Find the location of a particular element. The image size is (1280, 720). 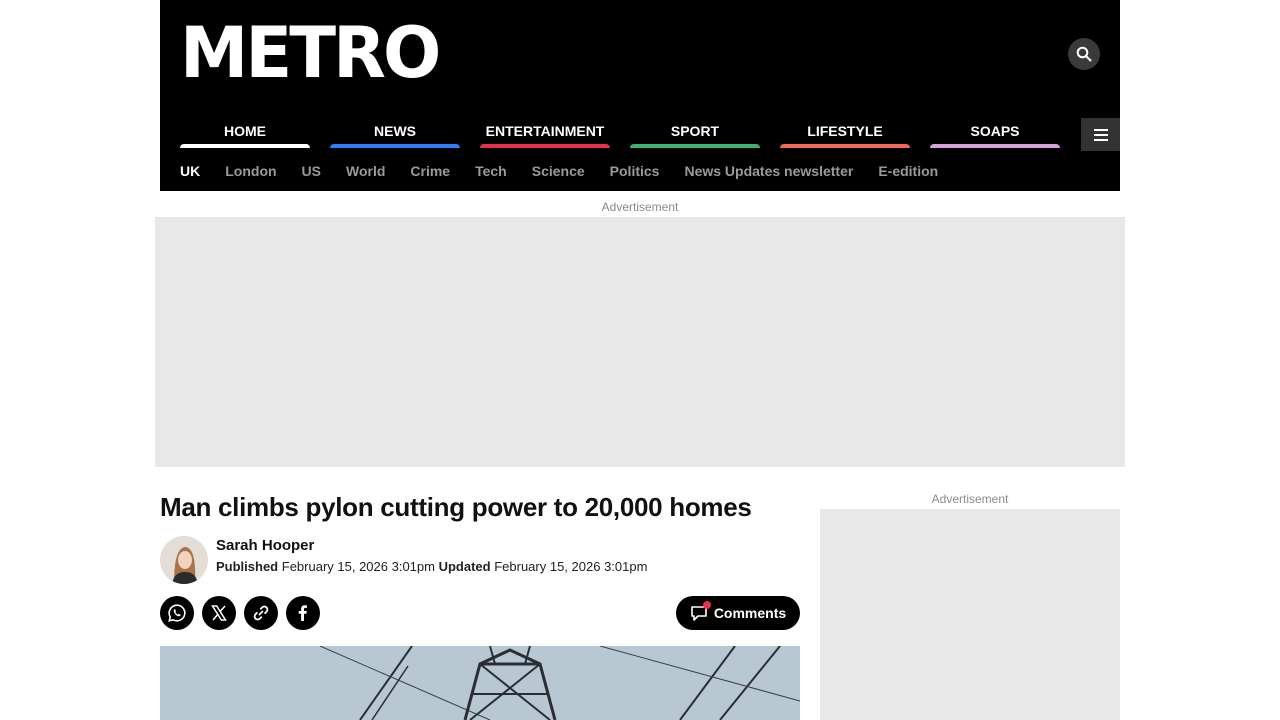

pylon-image is located at coordinates (480, 683).